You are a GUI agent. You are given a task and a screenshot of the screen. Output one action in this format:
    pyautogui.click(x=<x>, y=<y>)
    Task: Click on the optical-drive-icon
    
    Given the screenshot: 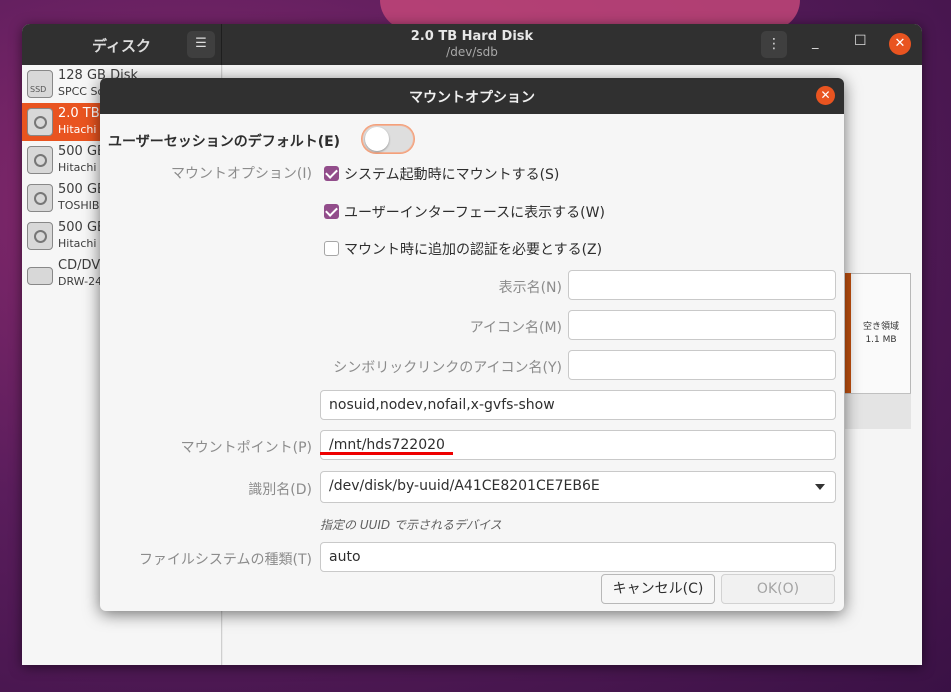 What is the action you would take?
    pyautogui.click(x=40, y=276)
    